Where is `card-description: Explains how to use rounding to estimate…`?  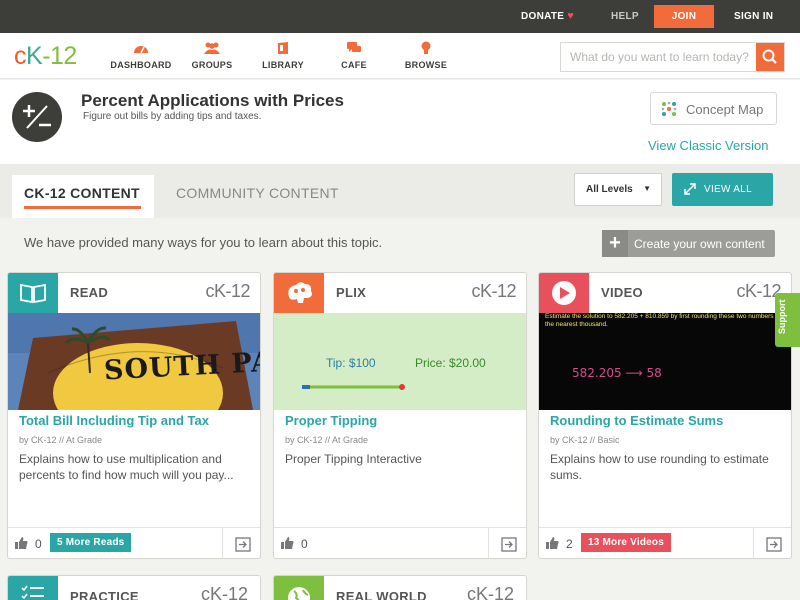
card-description: Explains how to use rounding to estimate… is located at coordinates (659, 467).